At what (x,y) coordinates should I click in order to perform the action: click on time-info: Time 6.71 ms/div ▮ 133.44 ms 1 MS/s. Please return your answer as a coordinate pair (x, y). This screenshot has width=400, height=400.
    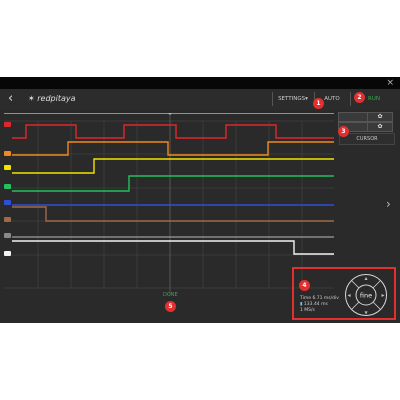
    Looking at the image, I should click on (319, 305).